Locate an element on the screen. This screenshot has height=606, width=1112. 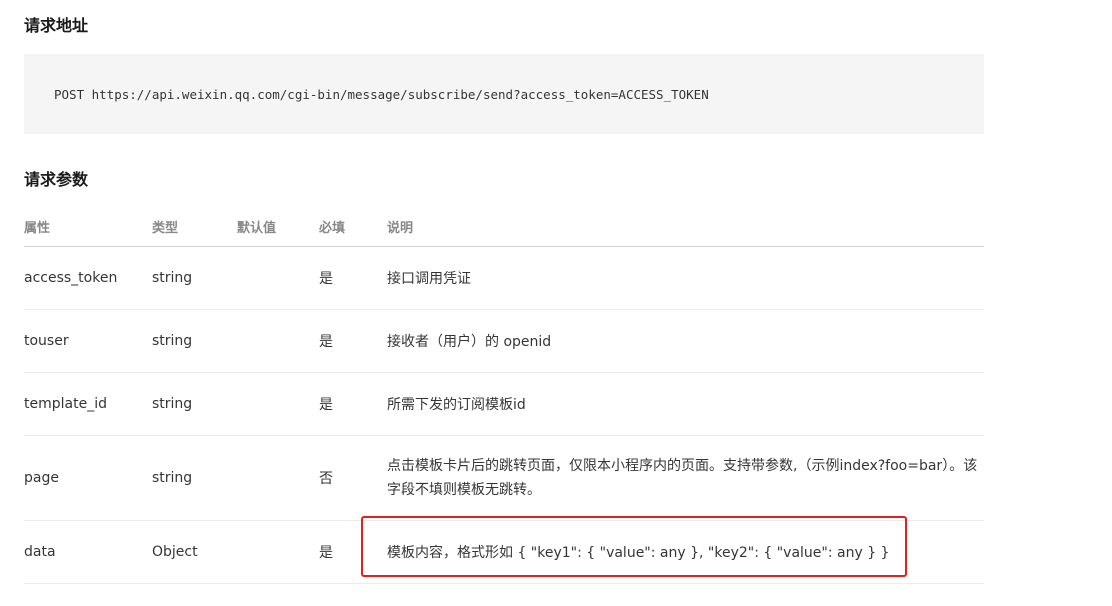
param-required: 否 is located at coordinates (353, 478).